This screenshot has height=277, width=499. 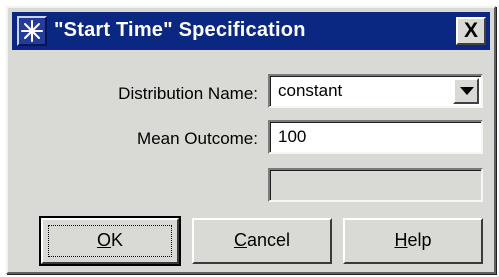 I want to click on dialog-title: "Start Time" Specification, so click(x=180, y=30).